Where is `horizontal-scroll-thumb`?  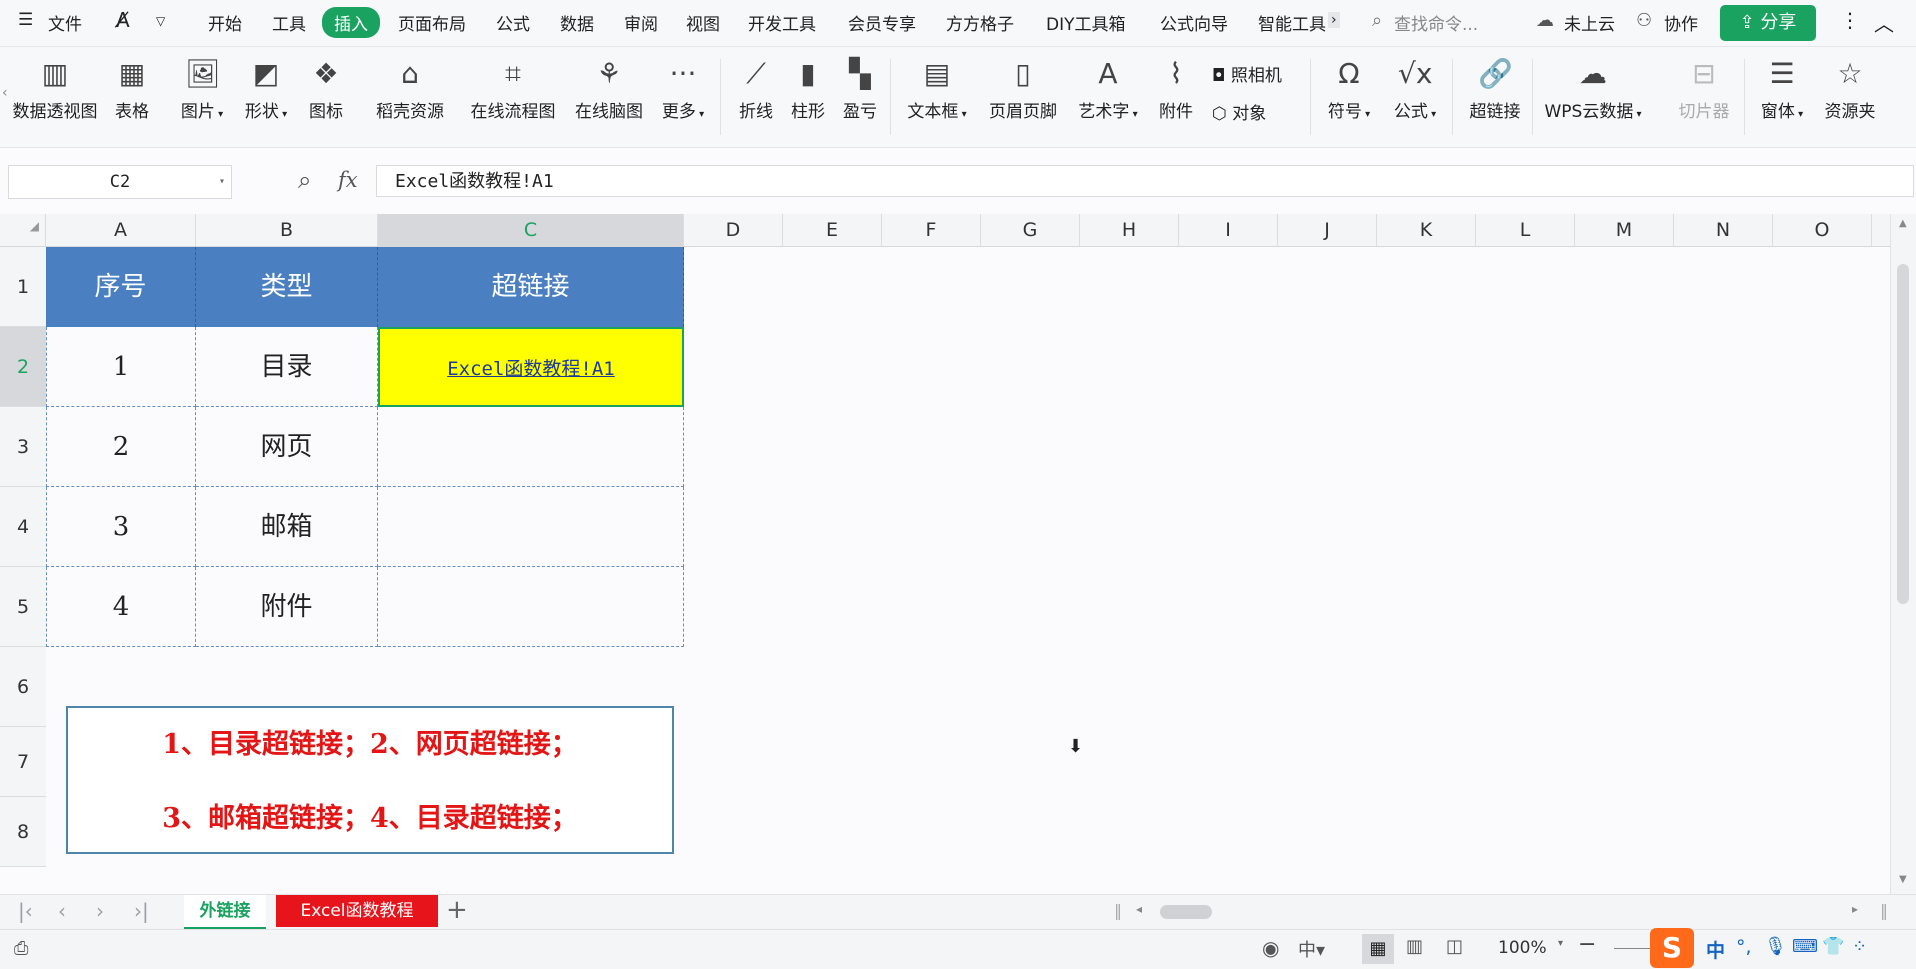
horizontal-scroll-thumb is located at coordinates (1186, 912).